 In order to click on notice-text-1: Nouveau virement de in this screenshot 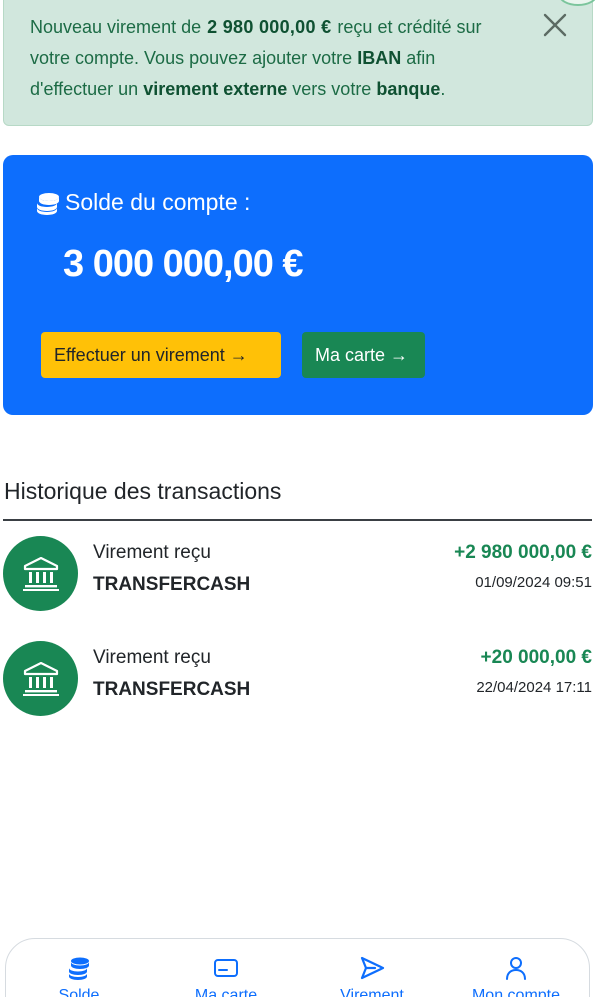, I will do `click(116, 27)`.